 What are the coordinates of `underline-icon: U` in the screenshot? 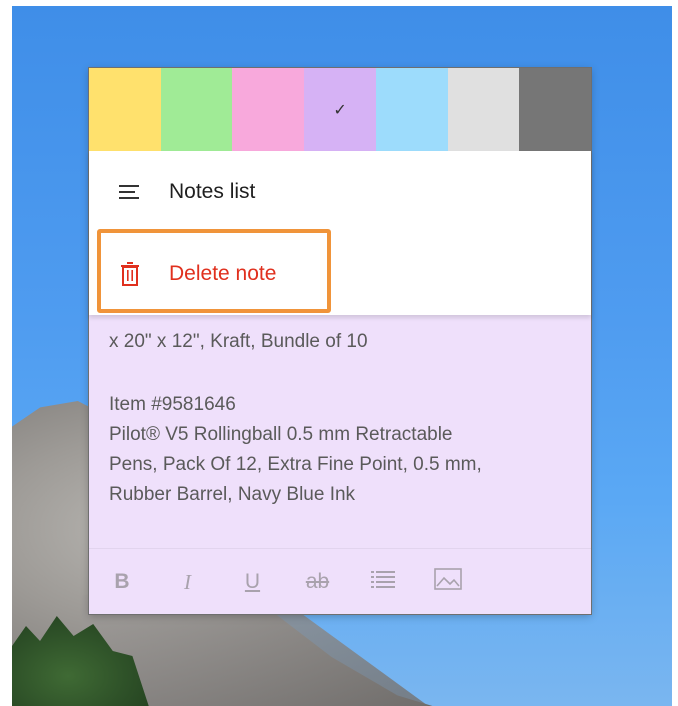 It's located at (252, 581).